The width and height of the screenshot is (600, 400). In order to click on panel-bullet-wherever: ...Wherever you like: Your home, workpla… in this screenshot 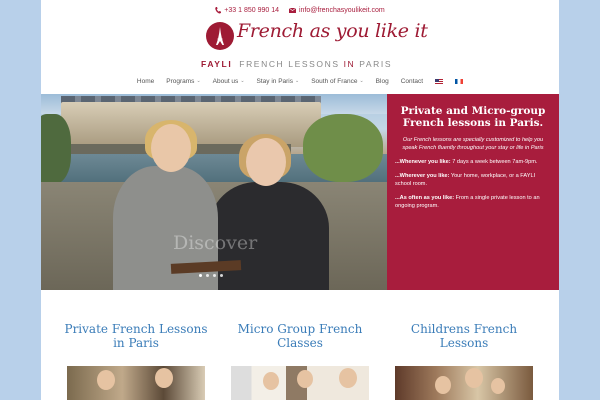, I will do `click(473, 180)`.